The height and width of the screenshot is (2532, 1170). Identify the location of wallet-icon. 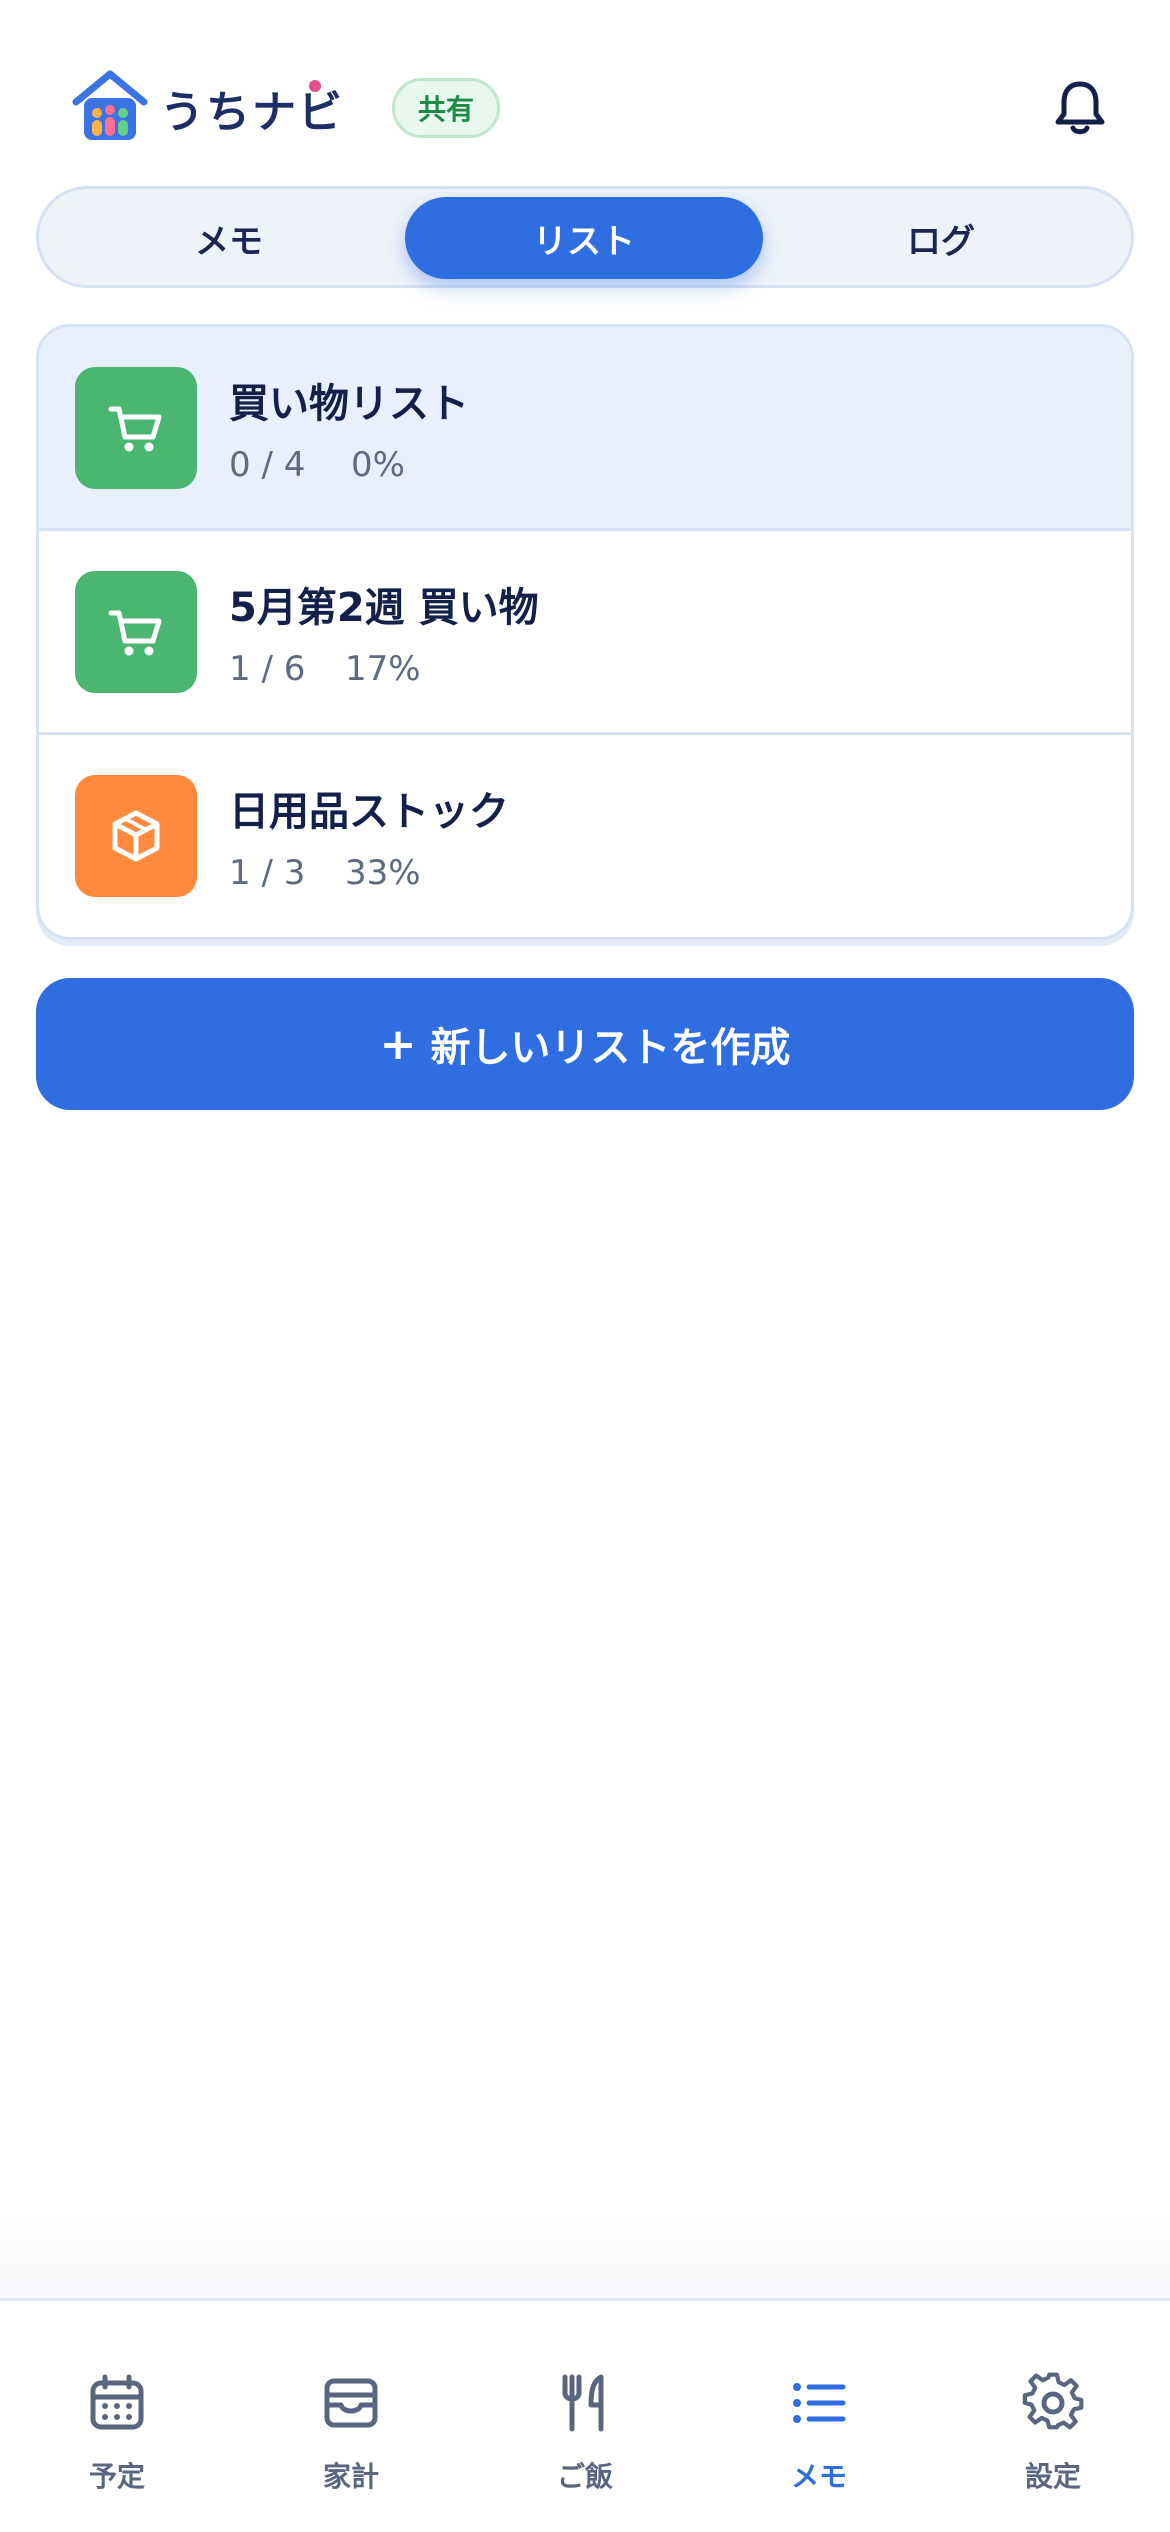
(351, 2403).